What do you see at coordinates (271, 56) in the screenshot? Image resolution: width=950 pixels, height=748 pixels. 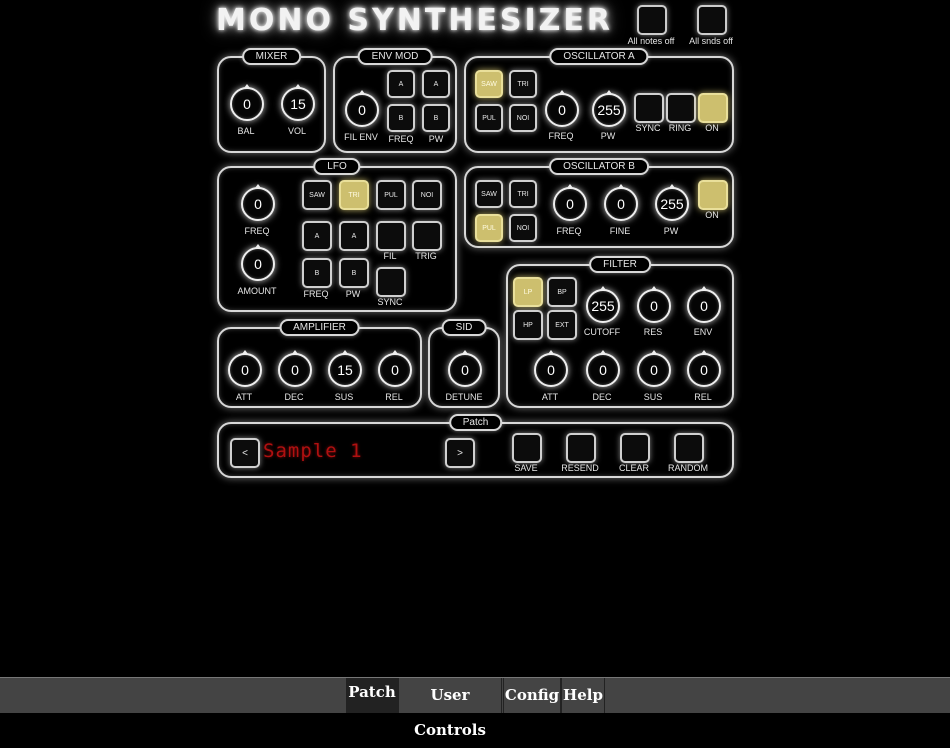 I see `mixer-title: MIXER` at bounding box center [271, 56].